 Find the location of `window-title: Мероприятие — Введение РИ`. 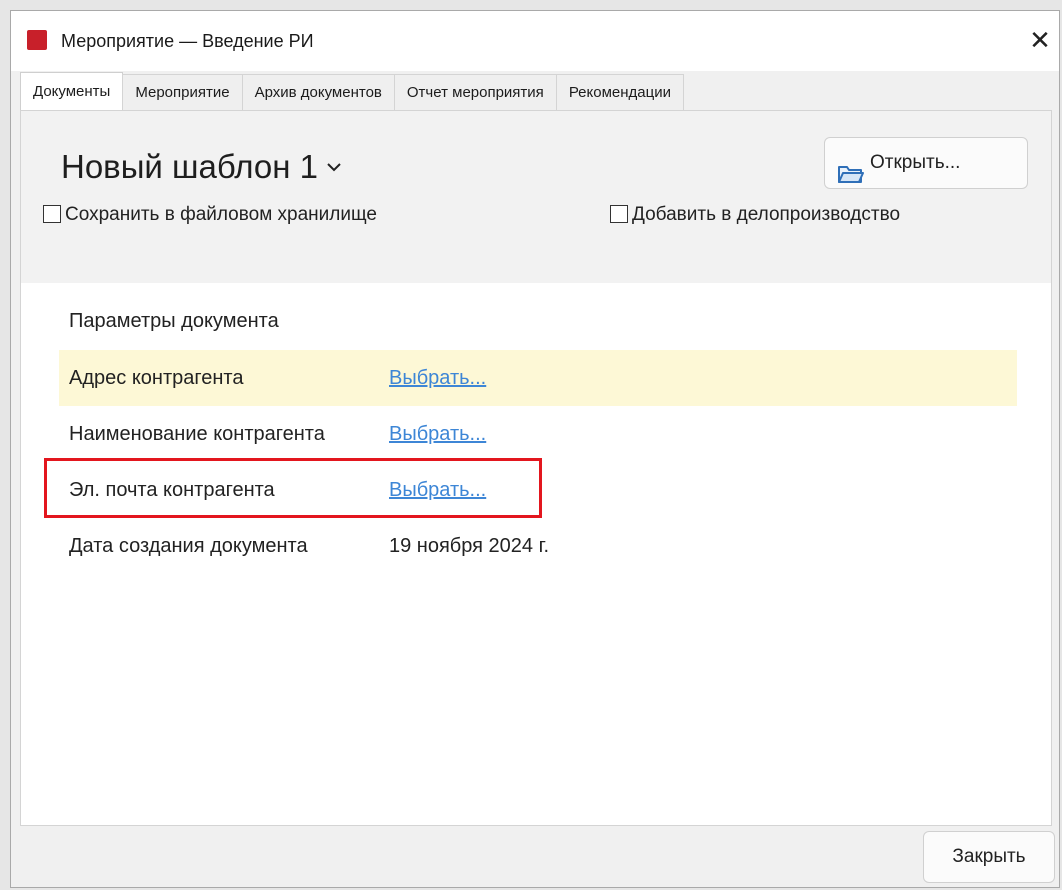

window-title: Мероприятие — Введение РИ is located at coordinates (187, 41).